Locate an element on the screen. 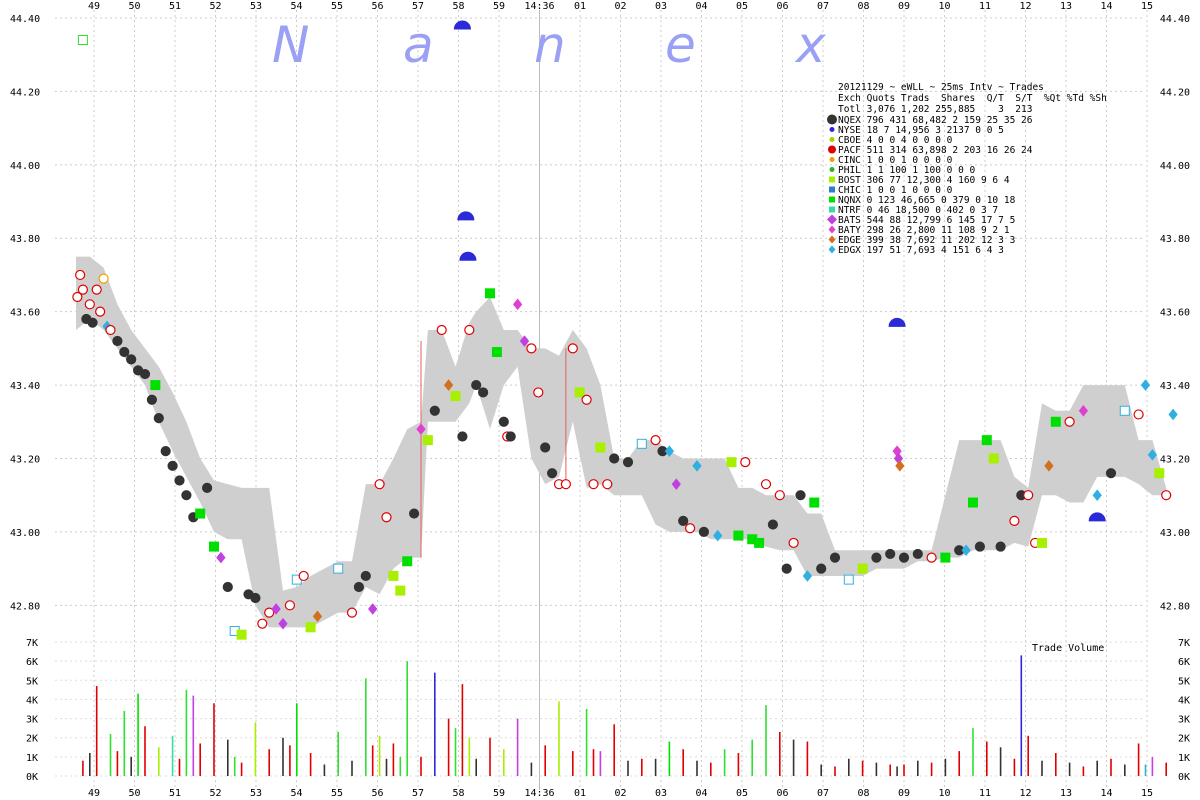  x-tick-label: 03 is located at coordinates (661, 793).